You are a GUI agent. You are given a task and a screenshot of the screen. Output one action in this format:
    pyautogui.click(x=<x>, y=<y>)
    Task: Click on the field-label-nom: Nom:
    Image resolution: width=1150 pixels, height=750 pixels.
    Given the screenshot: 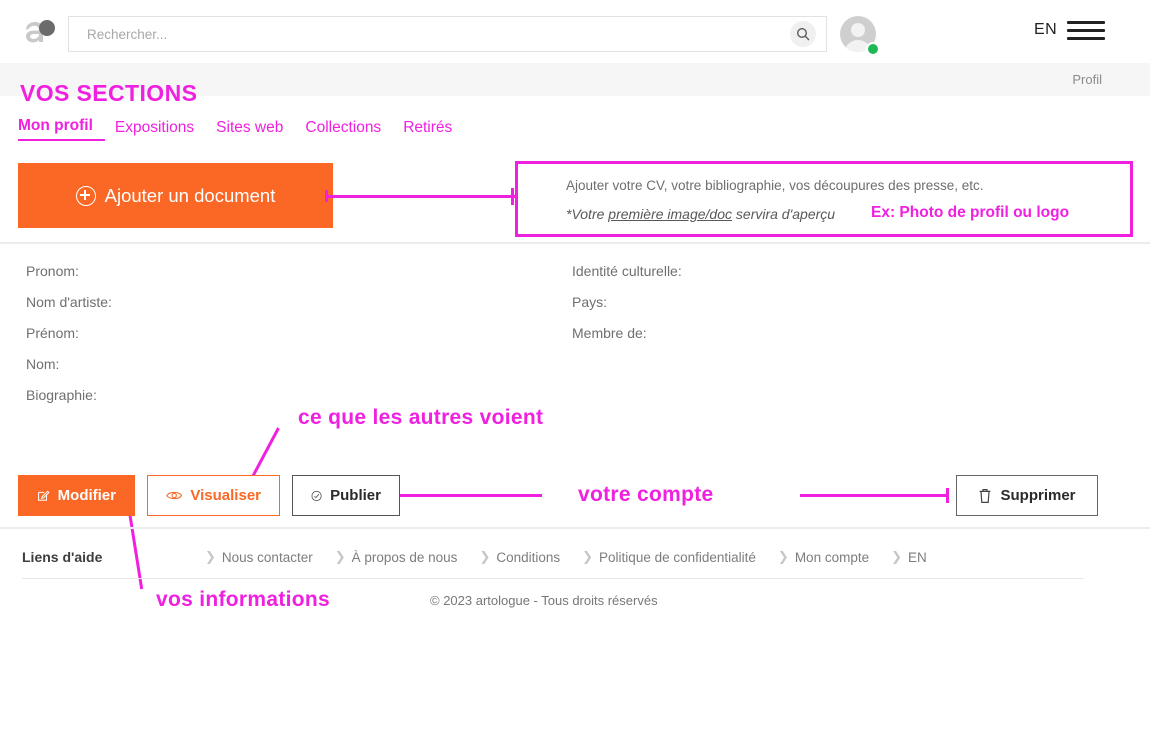 What is the action you would take?
    pyautogui.click(x=43, y=364)
    